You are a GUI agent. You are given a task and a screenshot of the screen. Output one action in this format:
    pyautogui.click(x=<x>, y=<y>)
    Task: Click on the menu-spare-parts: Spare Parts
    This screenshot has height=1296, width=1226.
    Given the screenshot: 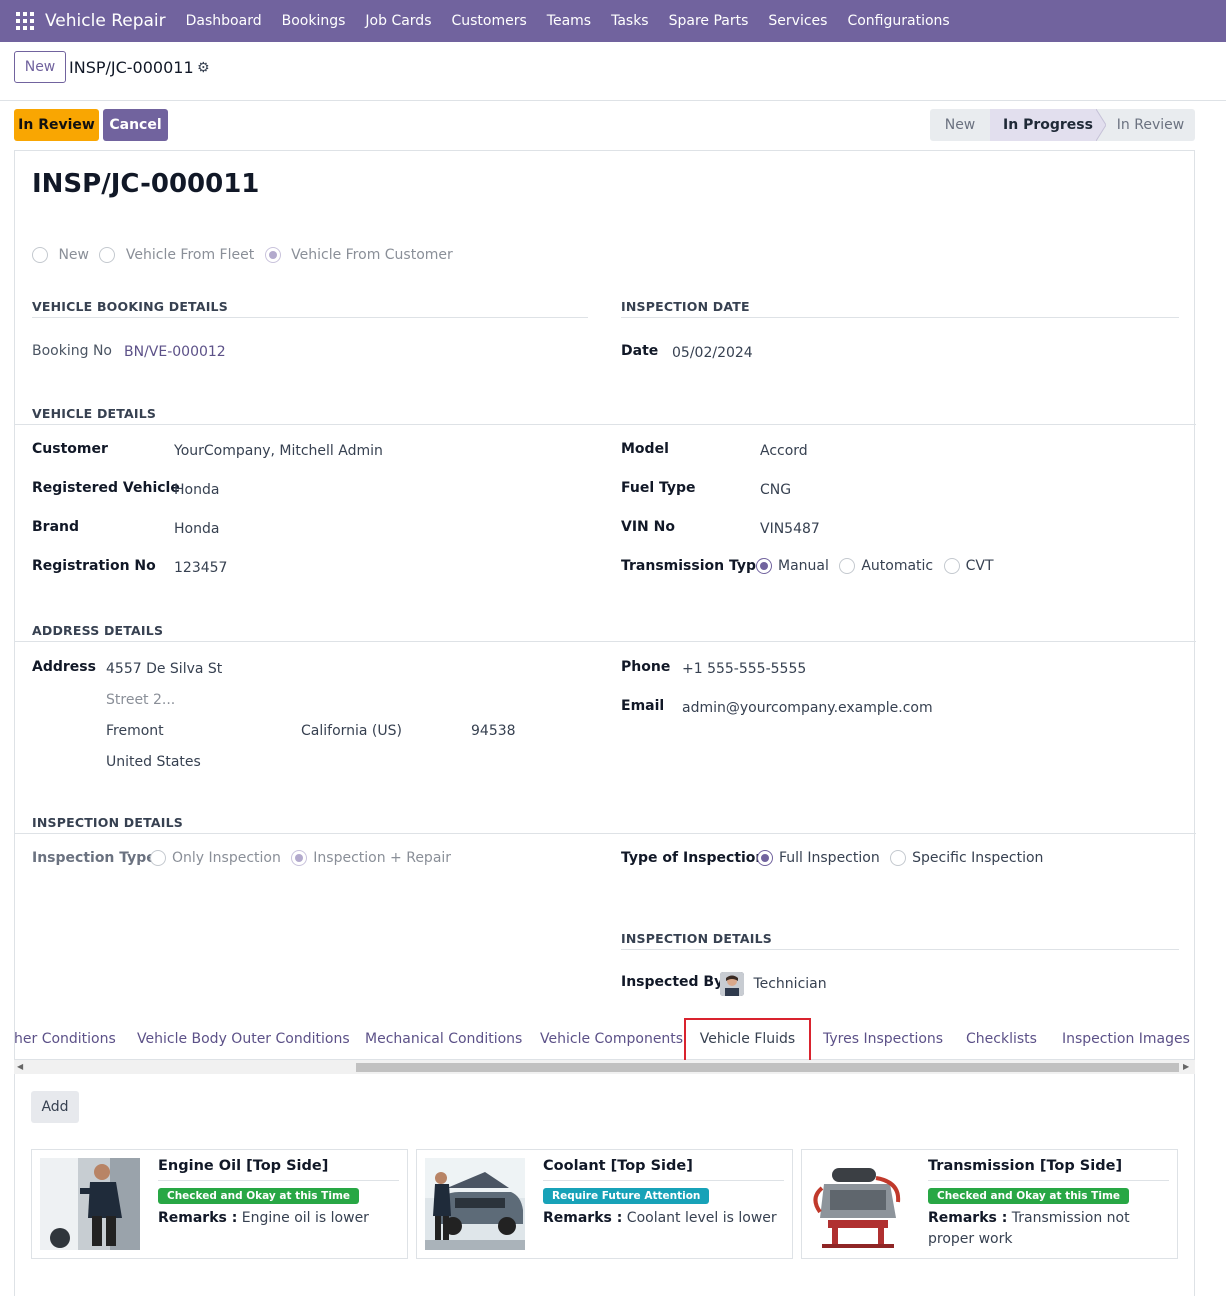 What is the action you would take?
    pyautogui.click(x=709, y=21)
    